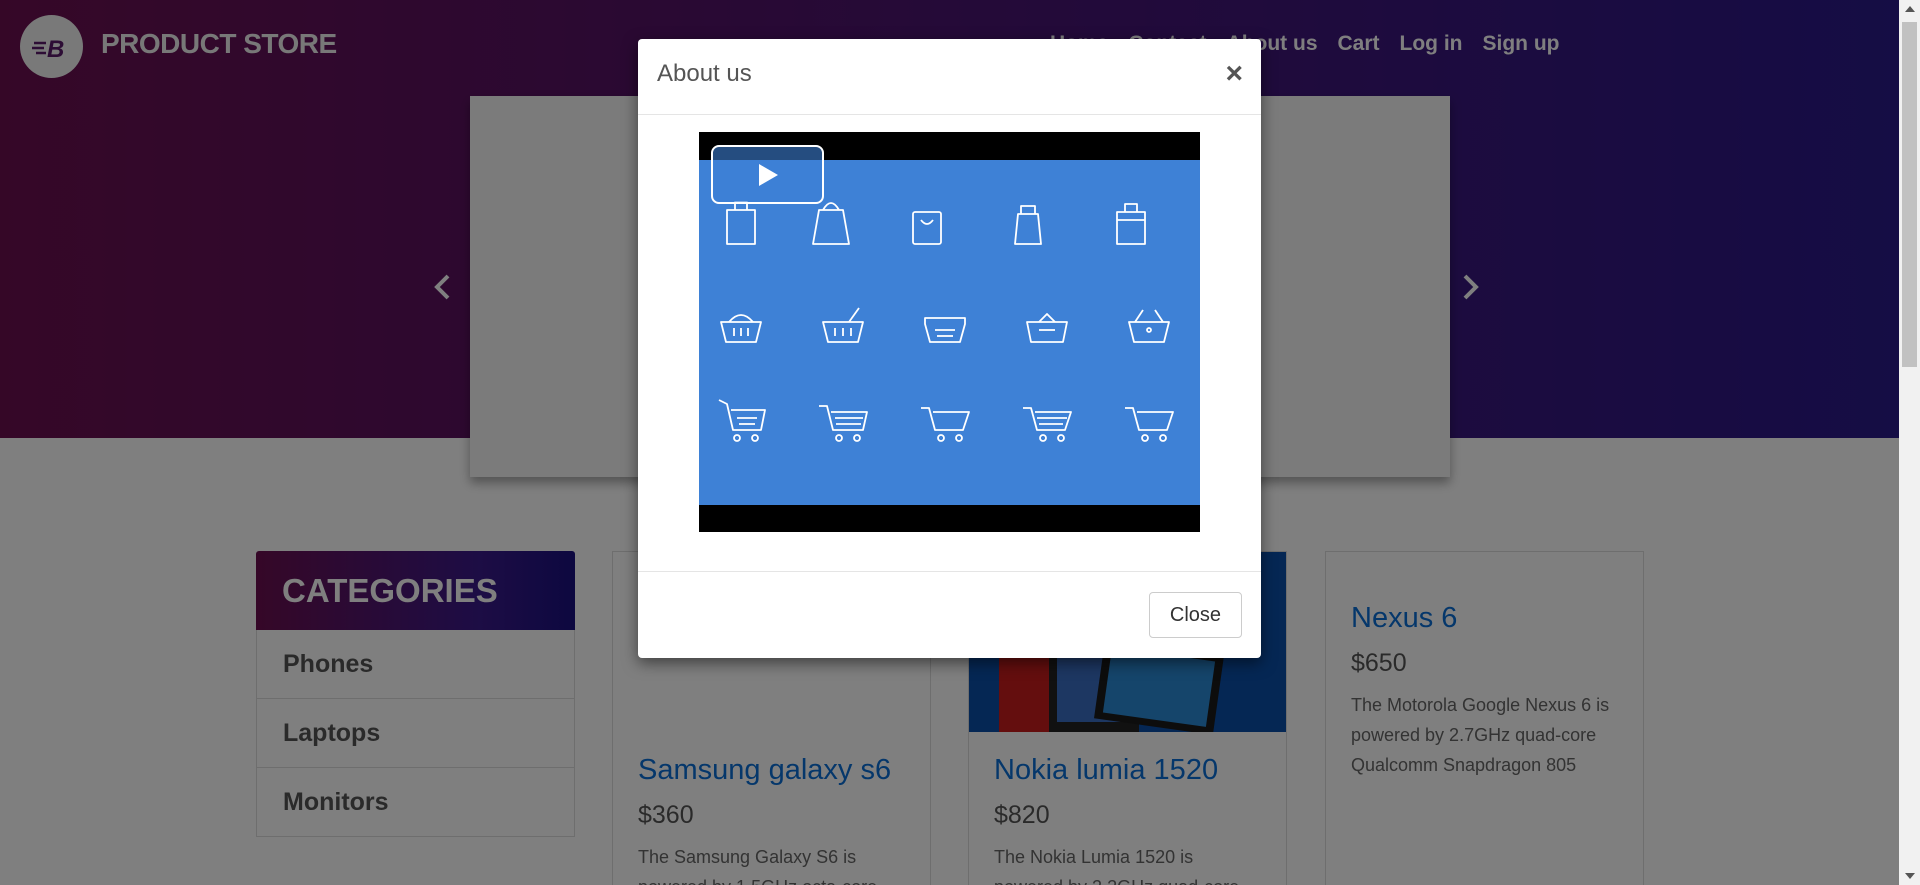 The width and height of the screenshot is (1920, 885). What do you see at coordinates (1909, 9) in the screenshot?
I see `scroll-up-icon` at bounding box center [1909, 9].